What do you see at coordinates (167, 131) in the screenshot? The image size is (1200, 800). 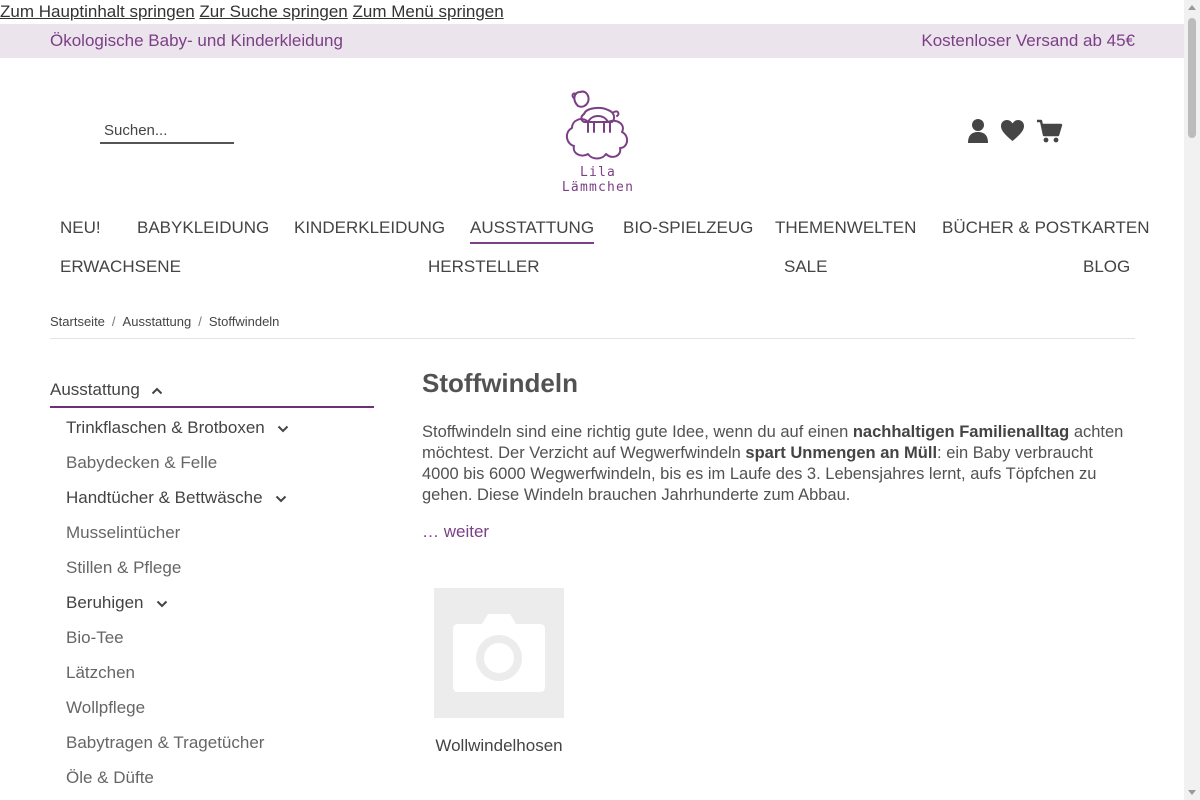 I see `search-input` at bounding box center [167, 131].